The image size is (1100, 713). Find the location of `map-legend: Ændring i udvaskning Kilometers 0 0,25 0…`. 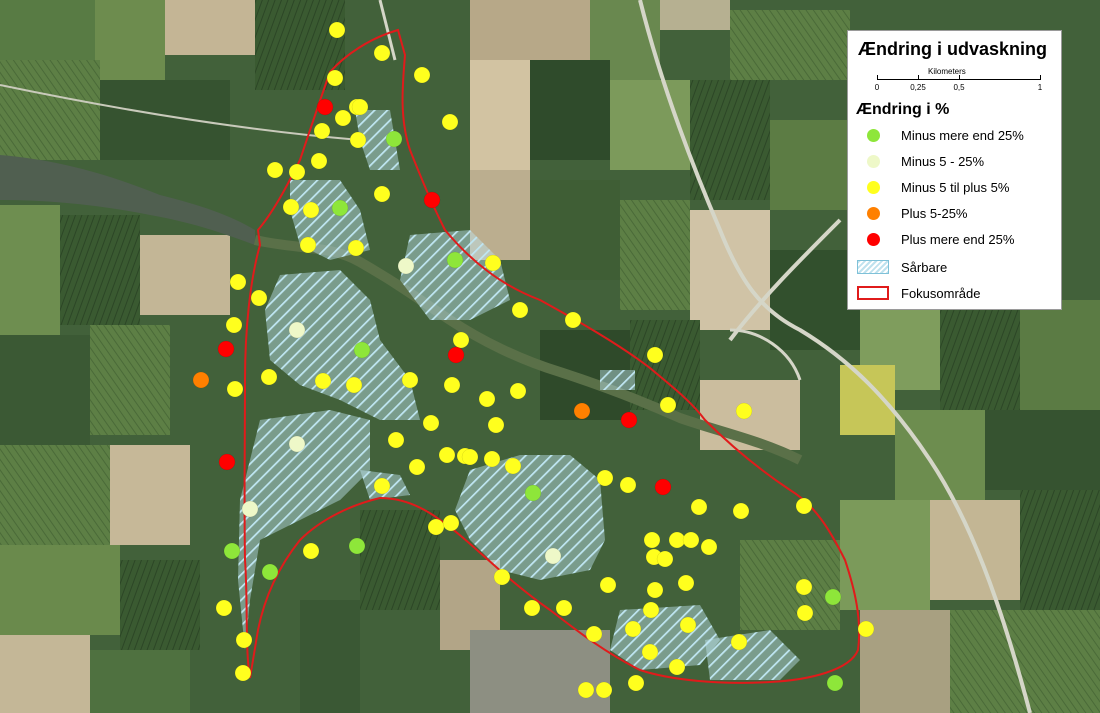

map-legend: Ændring i udvaskning Kilometers 0 0,25 0… is located at coordinates (954, 170).